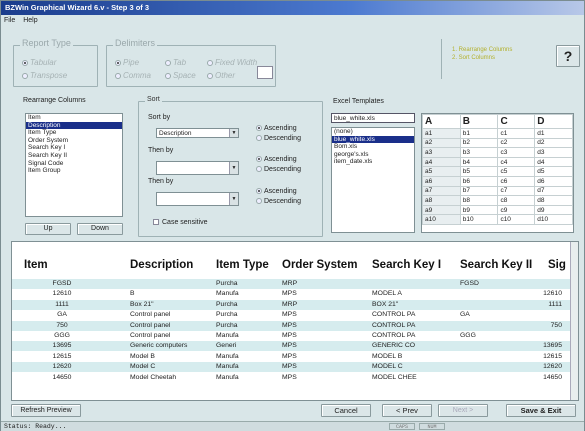 The image size is (585, 431). Describe the element at coordinates (479, 210) in the screenshot. I see `grid-cell: b9` at that location.